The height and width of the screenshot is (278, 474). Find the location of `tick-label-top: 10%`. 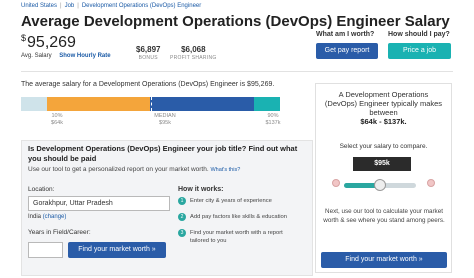

tick-label-top: 10% is located at coordinates (57, 116).